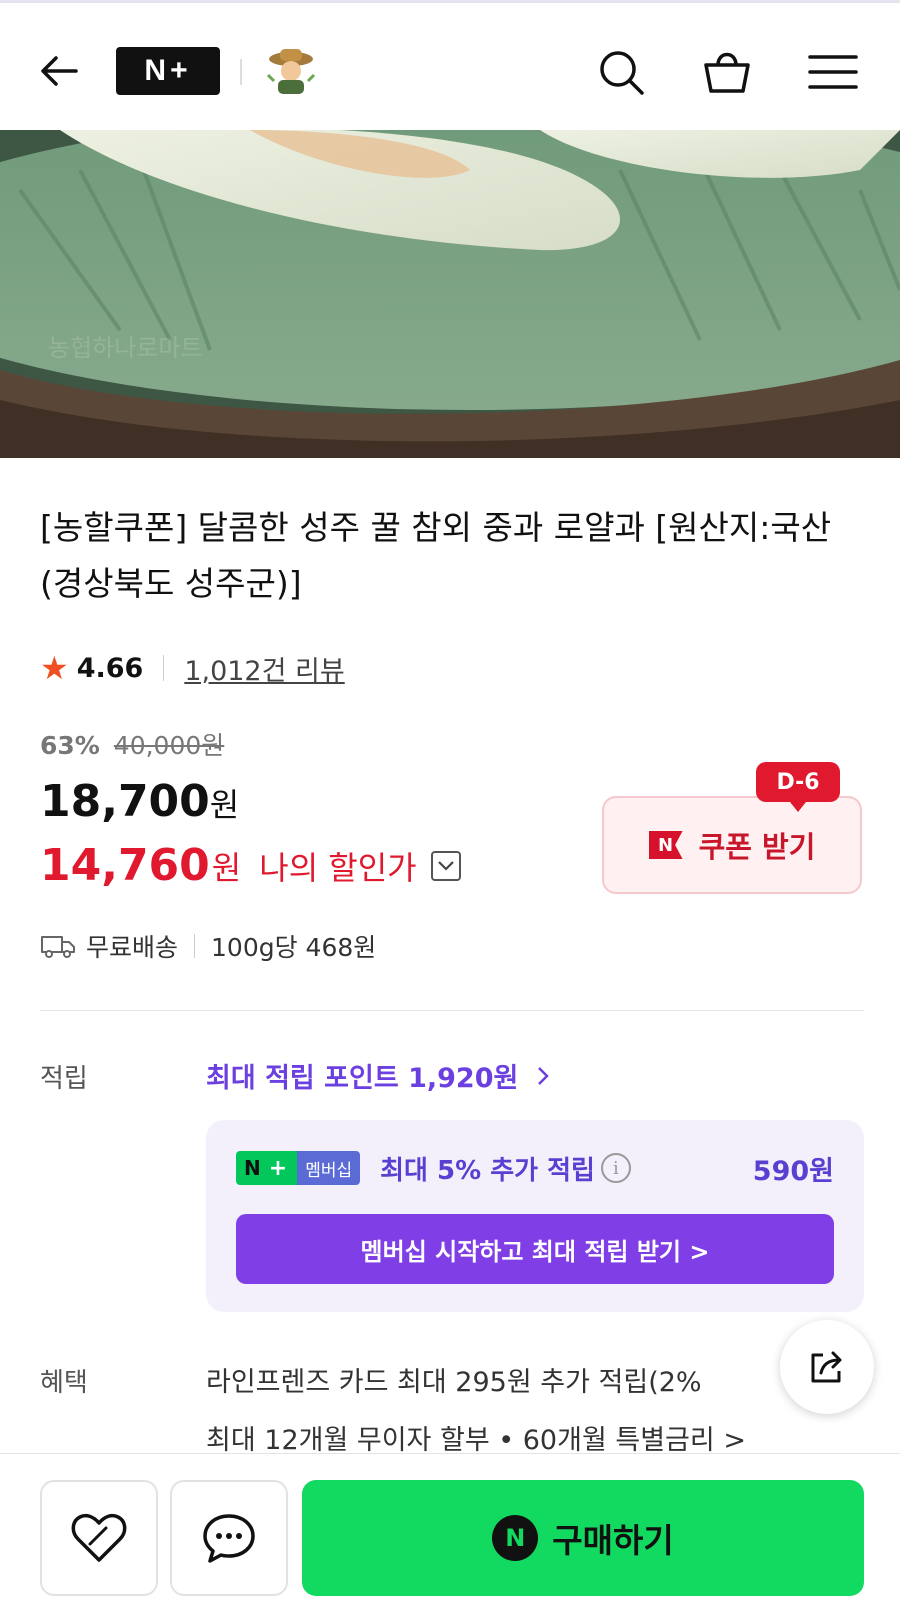 This screenshot has height=1599, width=900. Describe the element at coordinates (665, 845) in the screenshot. I see `naver-coupon-icon: N` at that location.